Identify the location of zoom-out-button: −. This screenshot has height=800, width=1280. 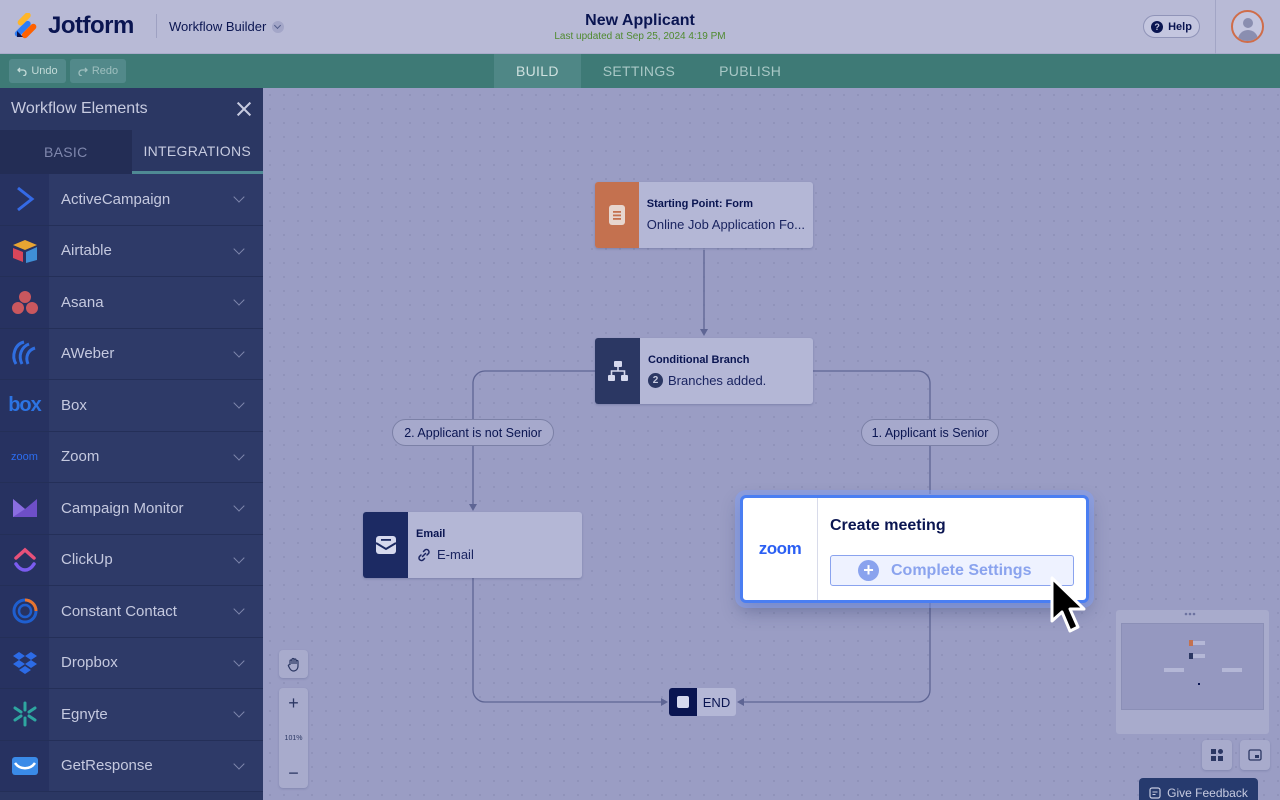
(293, 773).